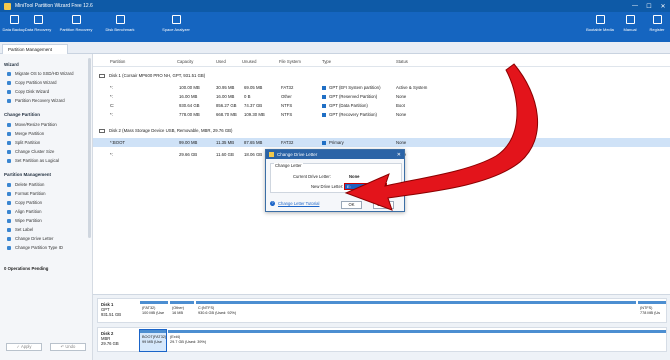 This screenshot has width=670, height=360. I want to click on minimize-button: —, so click(635, 6).